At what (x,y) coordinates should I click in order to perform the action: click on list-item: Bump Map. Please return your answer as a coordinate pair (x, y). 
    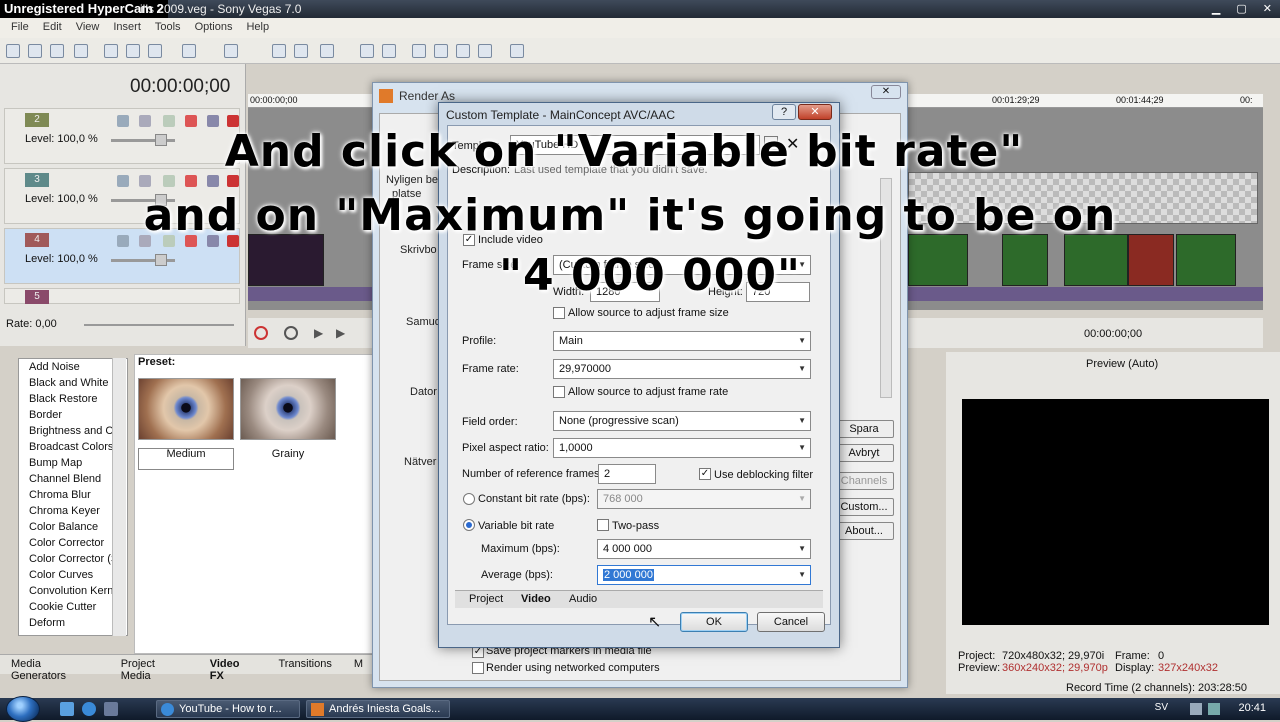
    Looking at the image, I should click on (73, 463).